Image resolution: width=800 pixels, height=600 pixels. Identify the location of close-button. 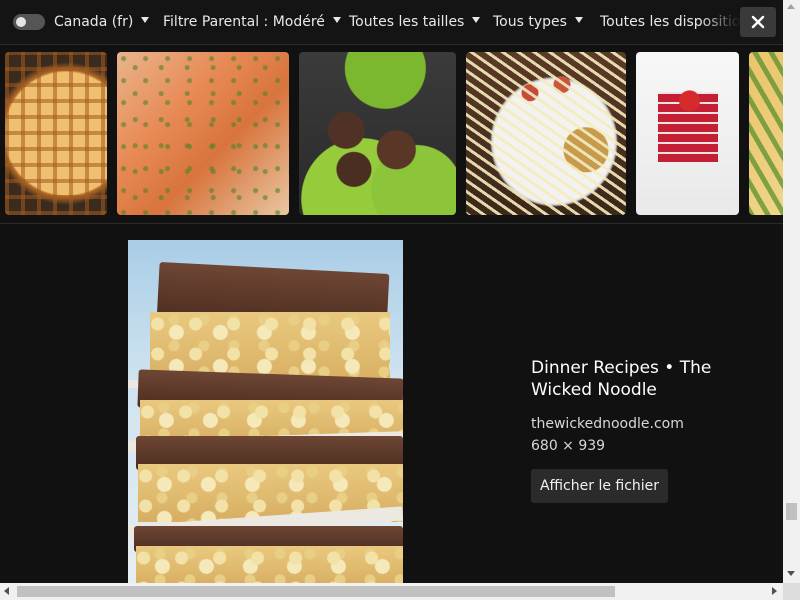
(758, 22).